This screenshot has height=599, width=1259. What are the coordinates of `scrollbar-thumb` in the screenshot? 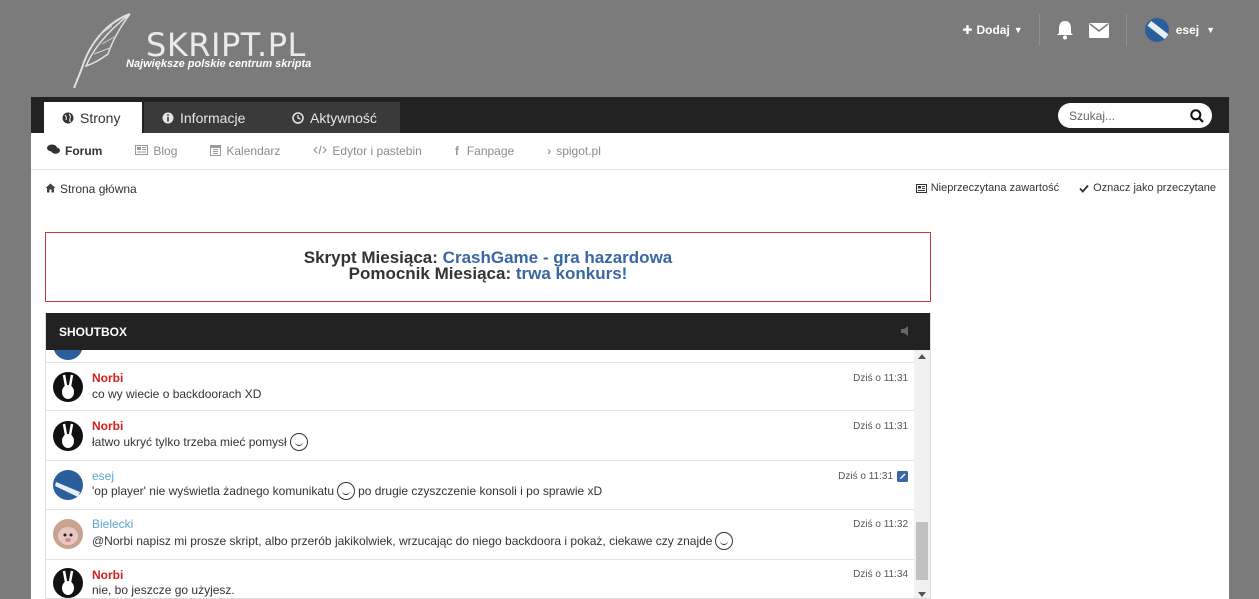 It's located at (922, 551).